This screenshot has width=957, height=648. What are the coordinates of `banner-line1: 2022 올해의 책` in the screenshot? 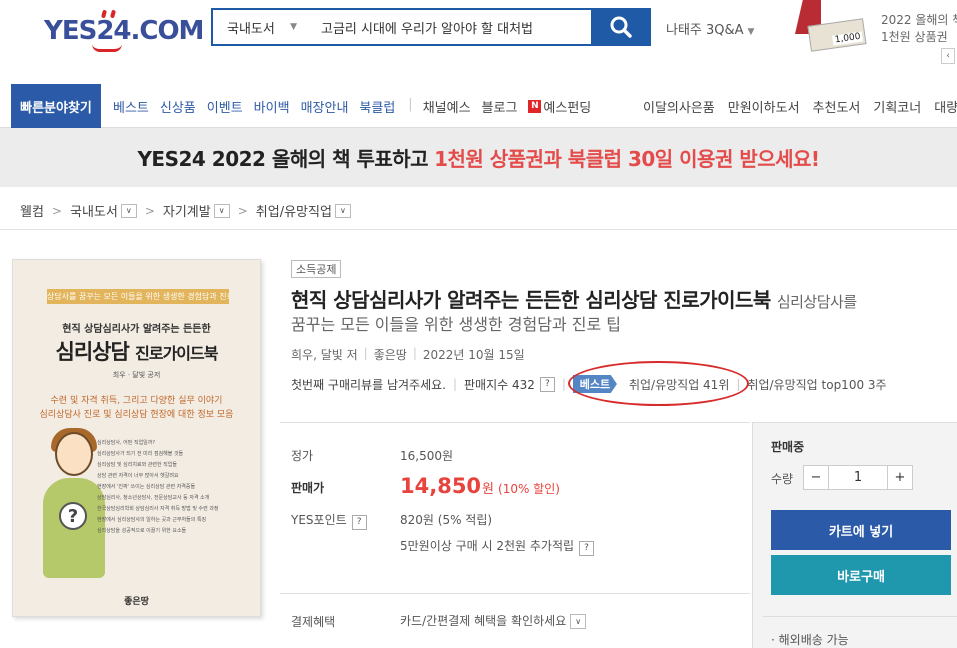 It's located at (919, 20).